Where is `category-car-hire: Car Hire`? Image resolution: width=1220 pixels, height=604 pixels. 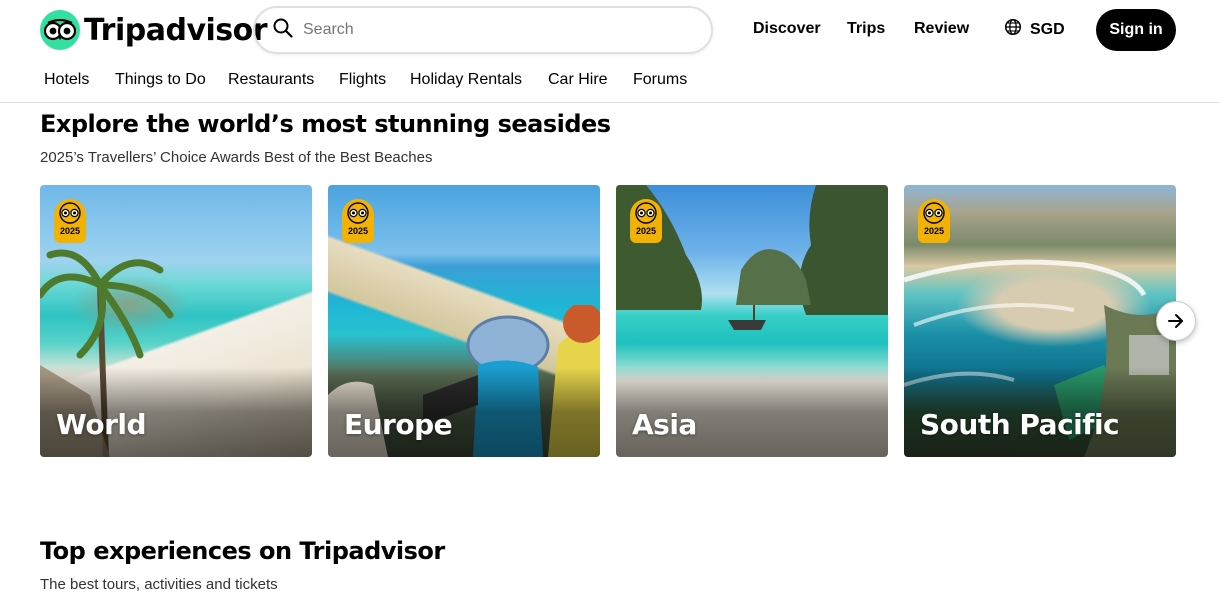
category-car-hire: Car Hire is located at coordinates (578, 80).